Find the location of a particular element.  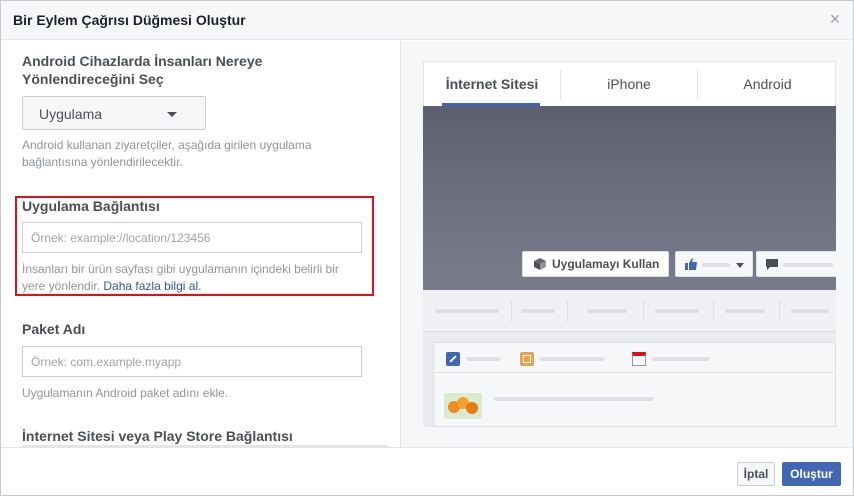

android-destination-dropdown: Uygulama is located at coordinates (114, 113).